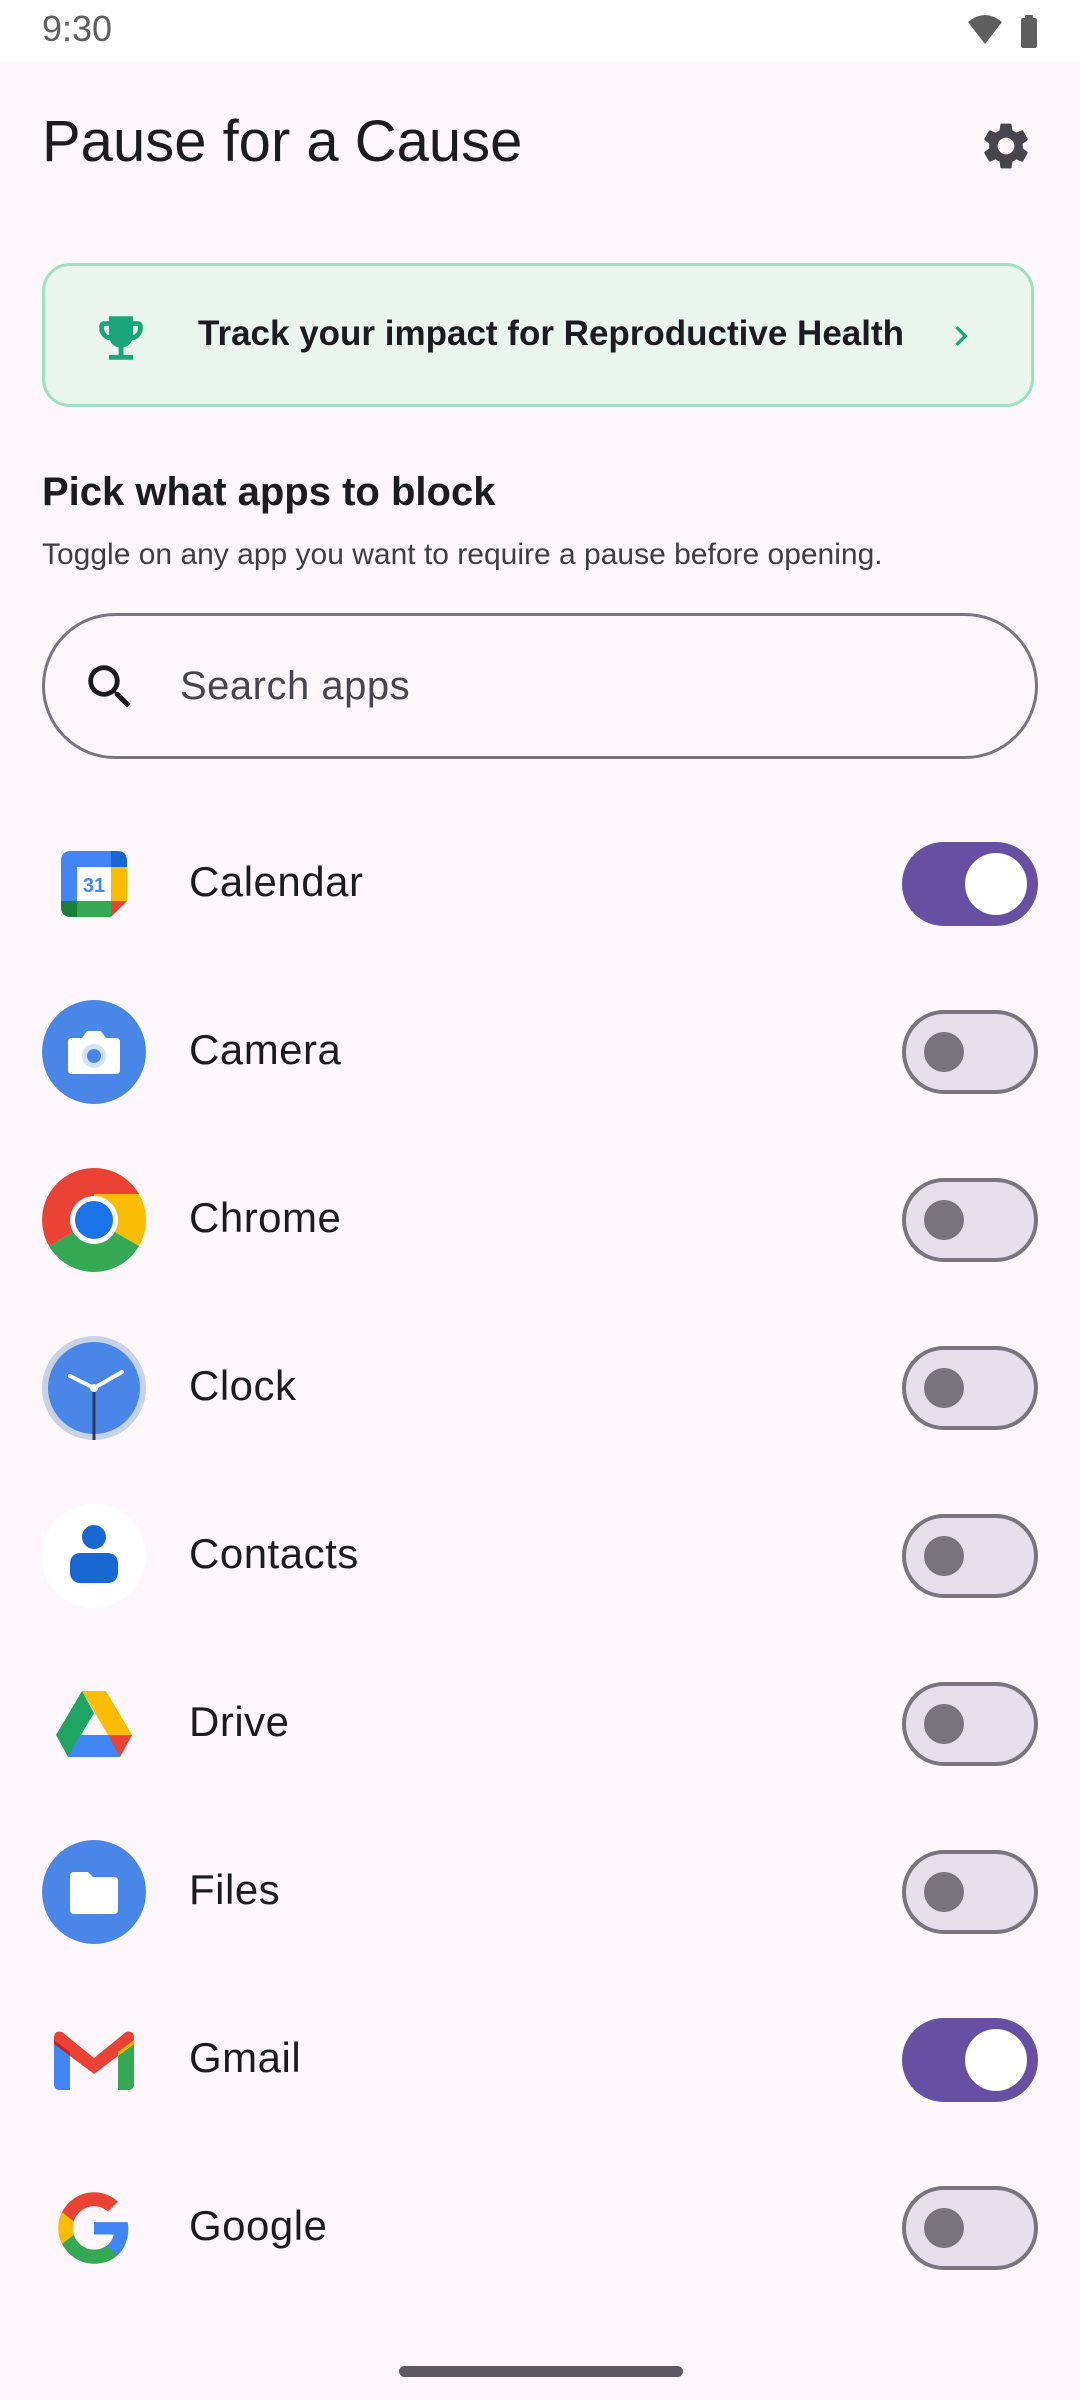 Image resolution: width=1080 pixels, height=2400 pixels. I want to click on calendar-icon: 31, so click(94, 884).